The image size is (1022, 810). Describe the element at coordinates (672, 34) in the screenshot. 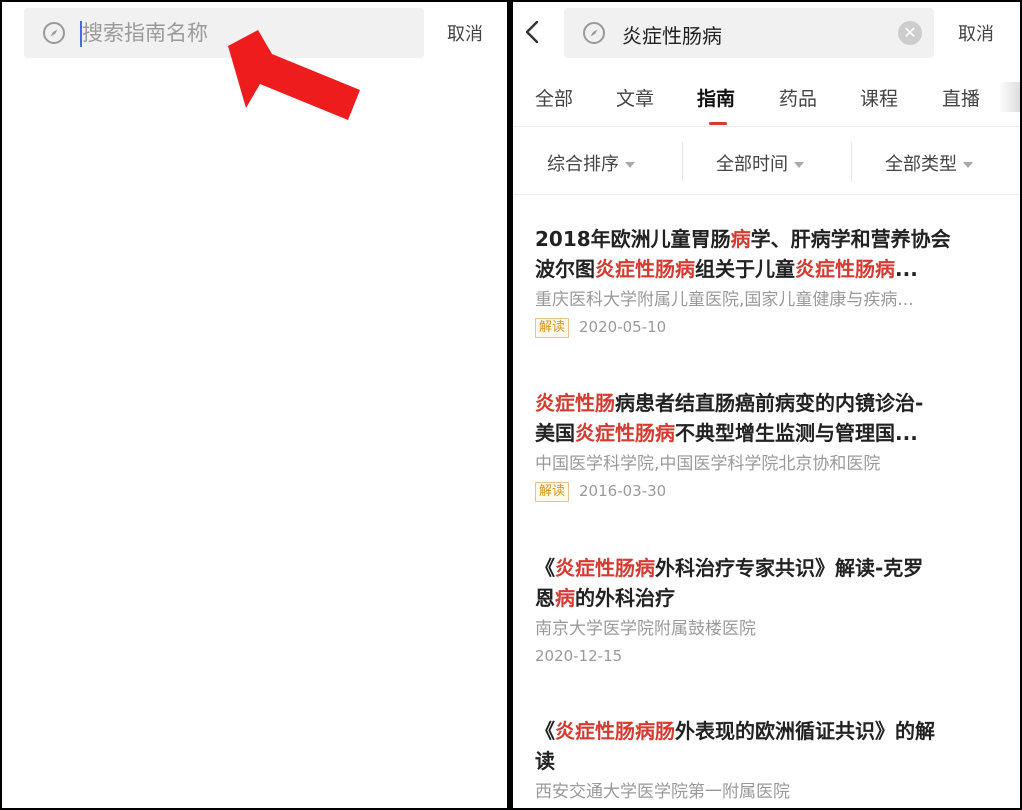

I see `search-query-text: 炎症性肠病` at that location.